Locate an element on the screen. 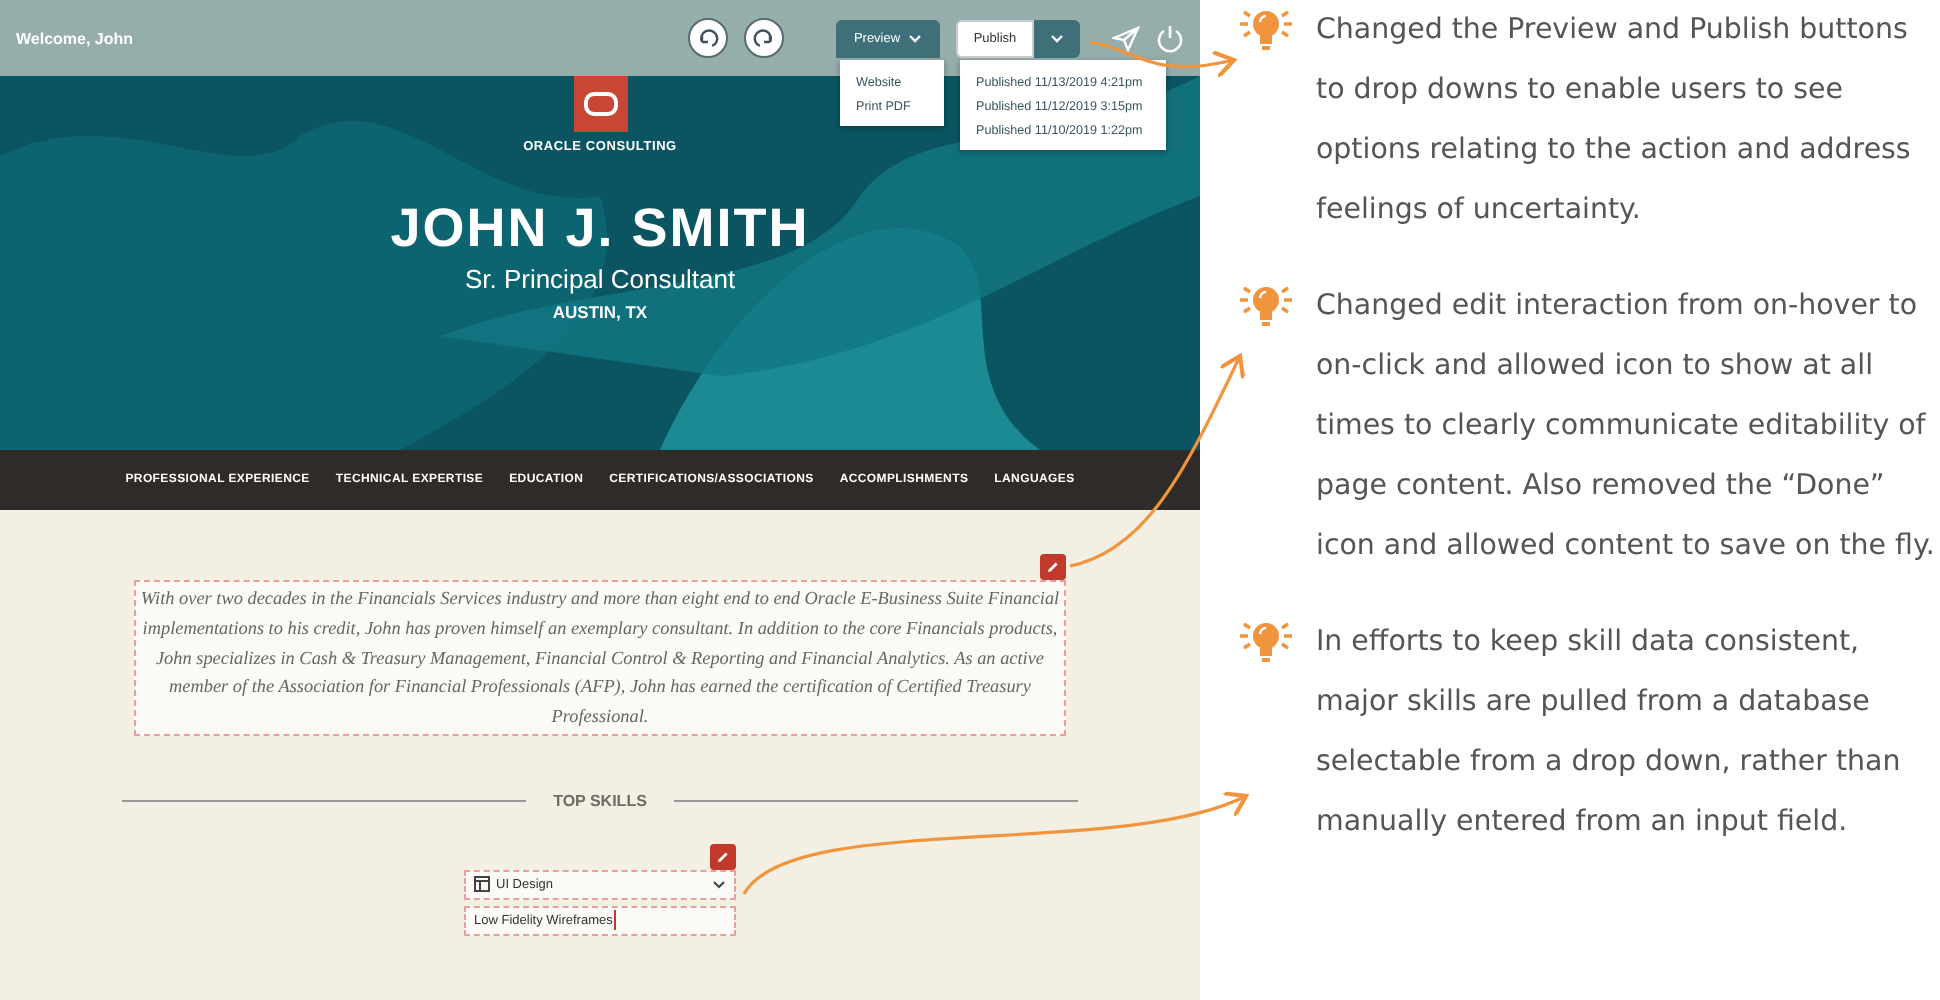 The height and width of the screenshot is (1000, 1940). job-title: Sr. Principal Consultant is located at coordinates (600, 279).